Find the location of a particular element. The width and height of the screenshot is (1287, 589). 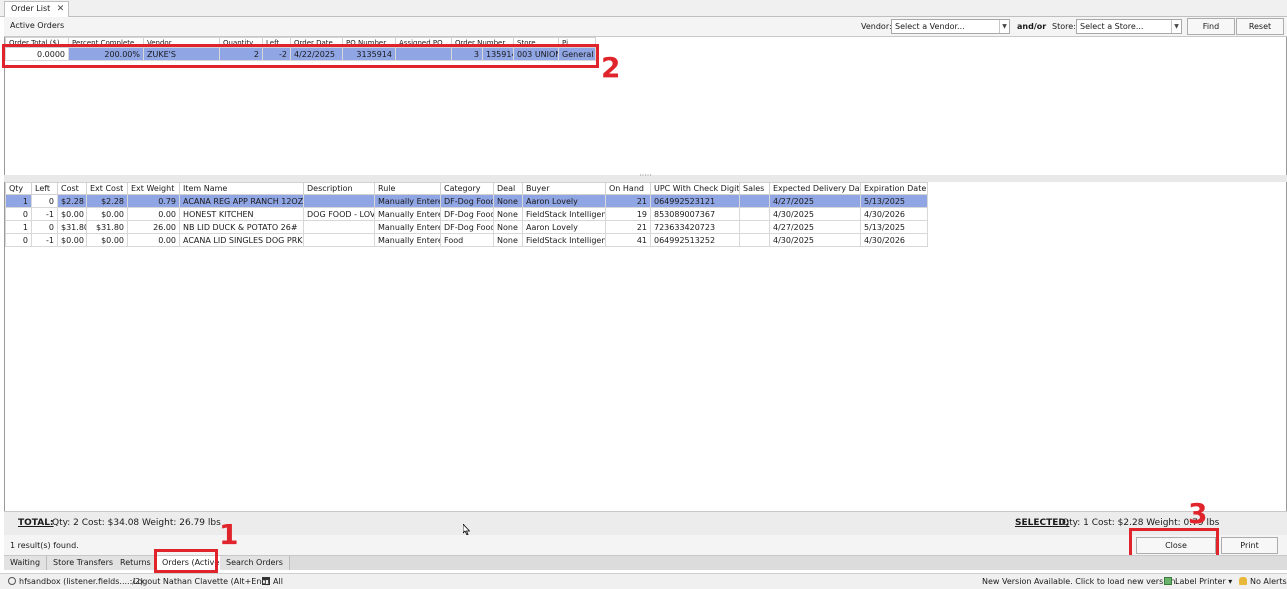

panel-splitter: ····· is located at coordinates (645, 177).